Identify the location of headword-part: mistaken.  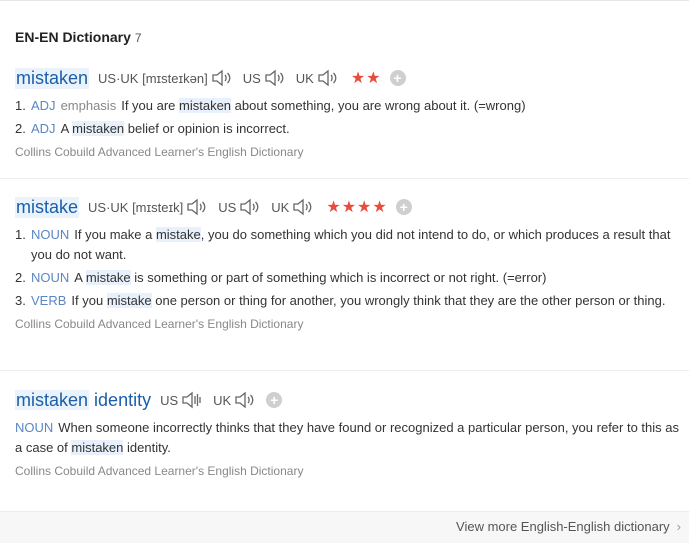
(52, 399).